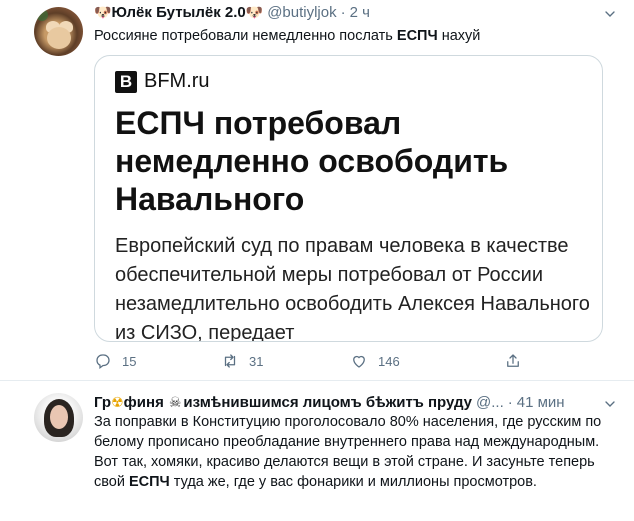 This screenshot has height=521, width=634. What do you see at coordinates (256, 361) in the screenshot?
I see `retweet-count: 31` at bounding box center [256, 361].